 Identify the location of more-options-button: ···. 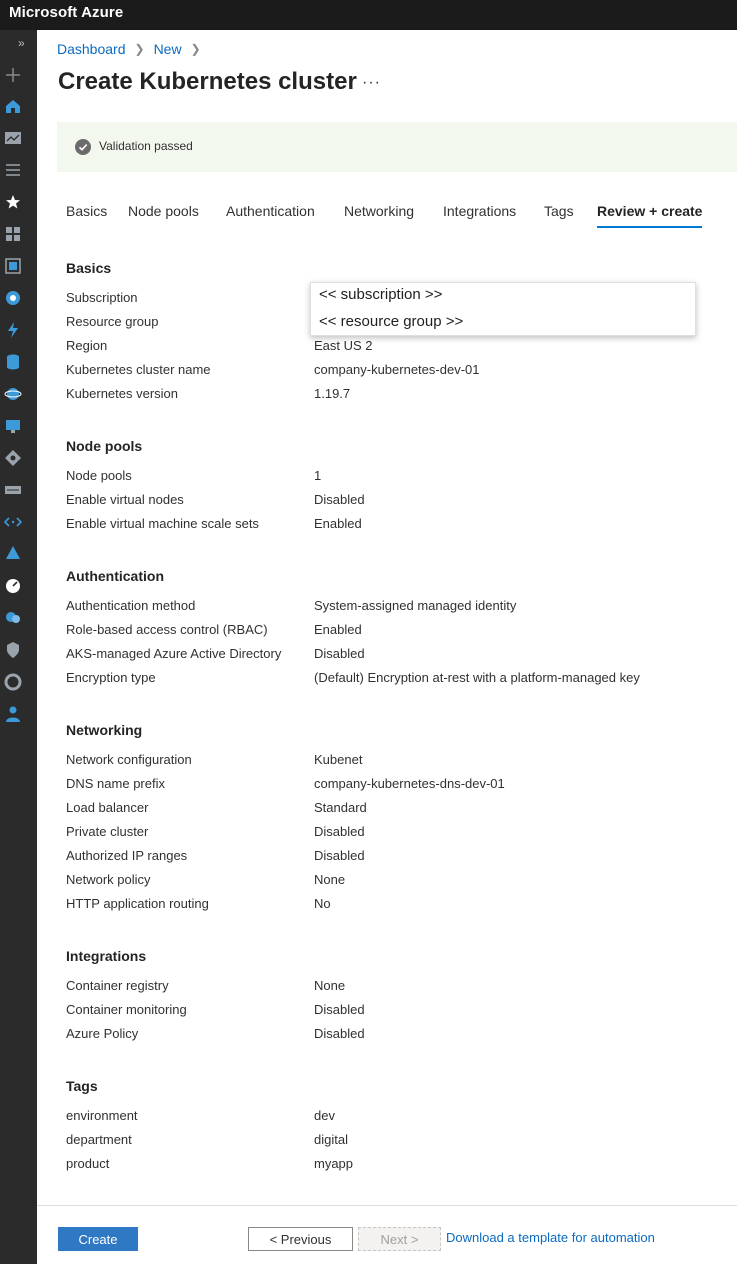
(371, 83).